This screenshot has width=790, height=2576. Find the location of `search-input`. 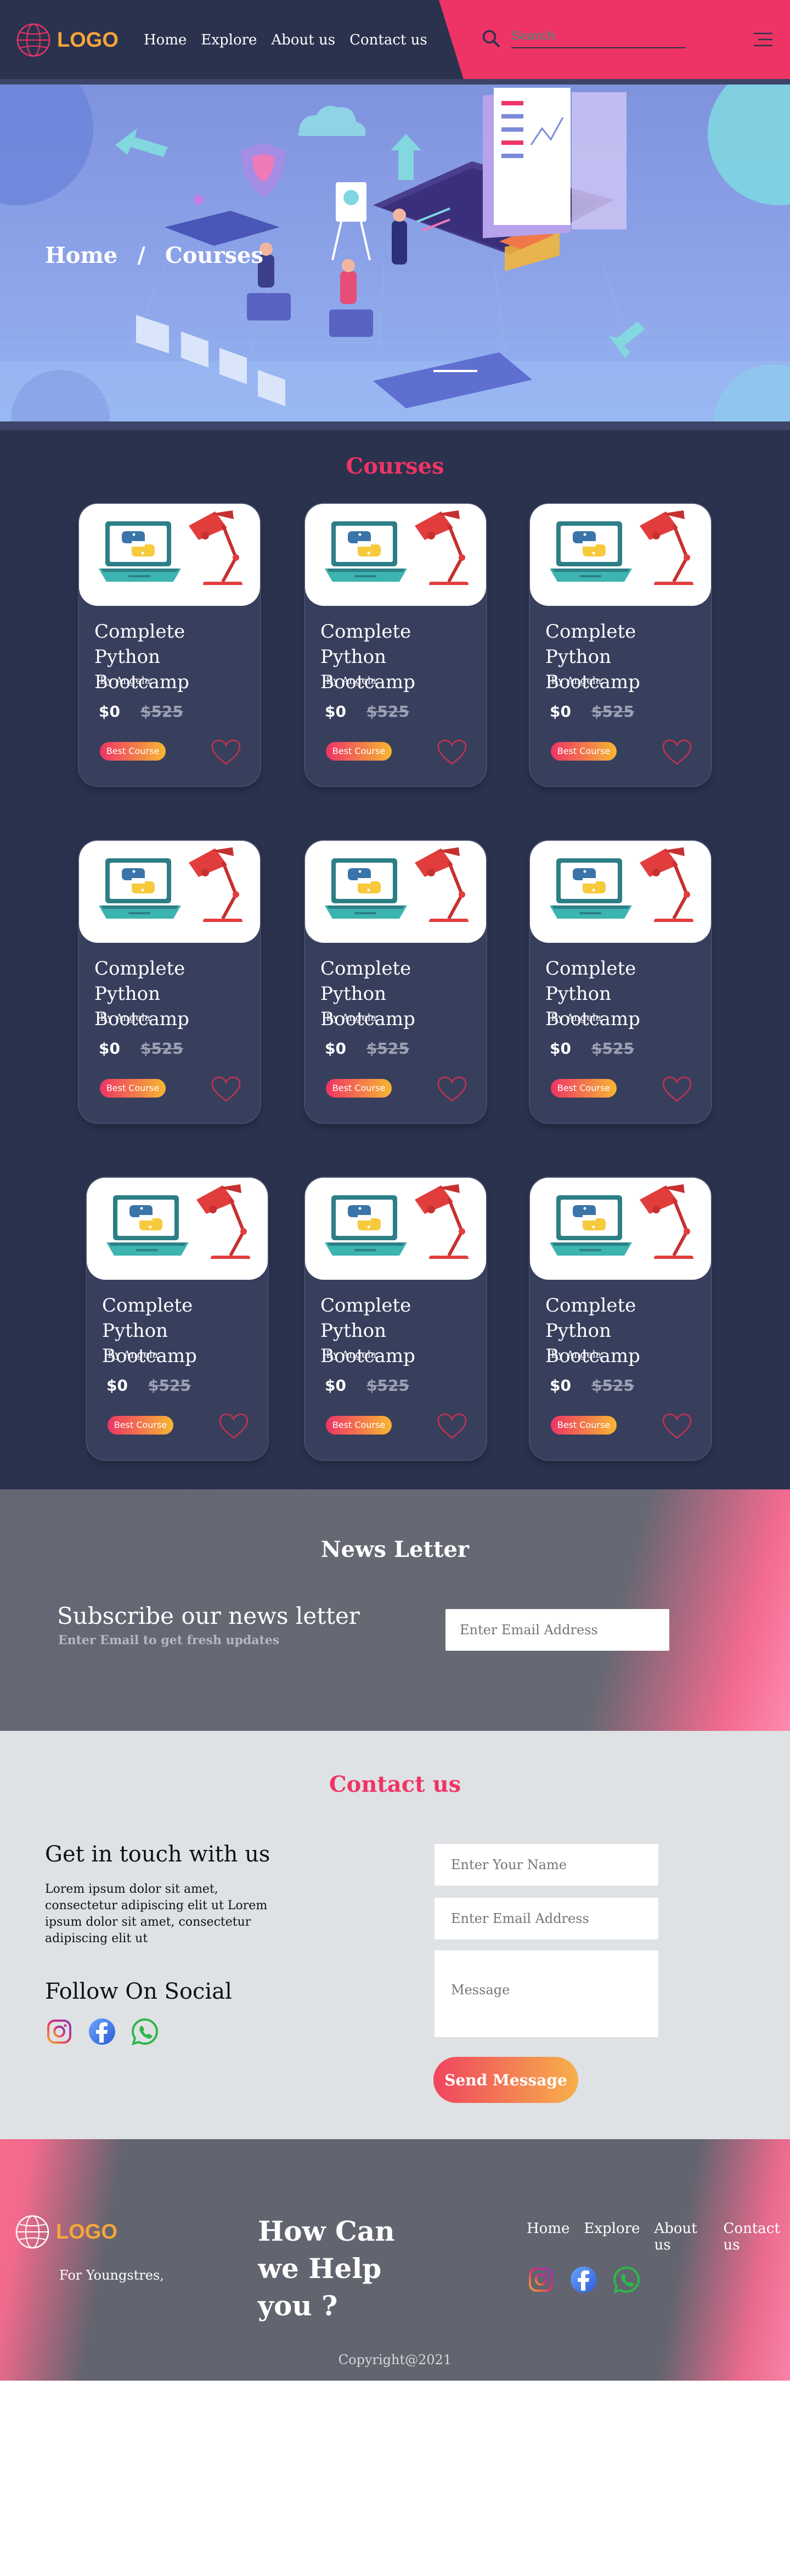

search-input is located at coordinates (598, 39).